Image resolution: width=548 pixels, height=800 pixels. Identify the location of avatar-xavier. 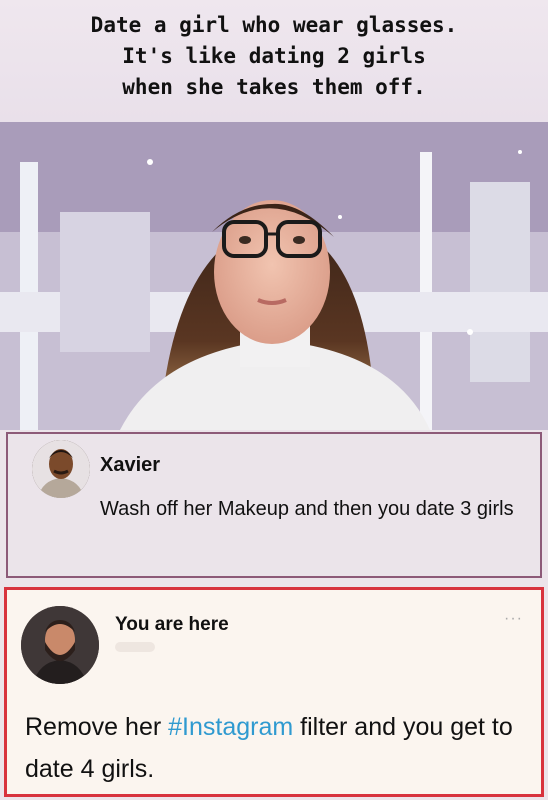
(61, 469).